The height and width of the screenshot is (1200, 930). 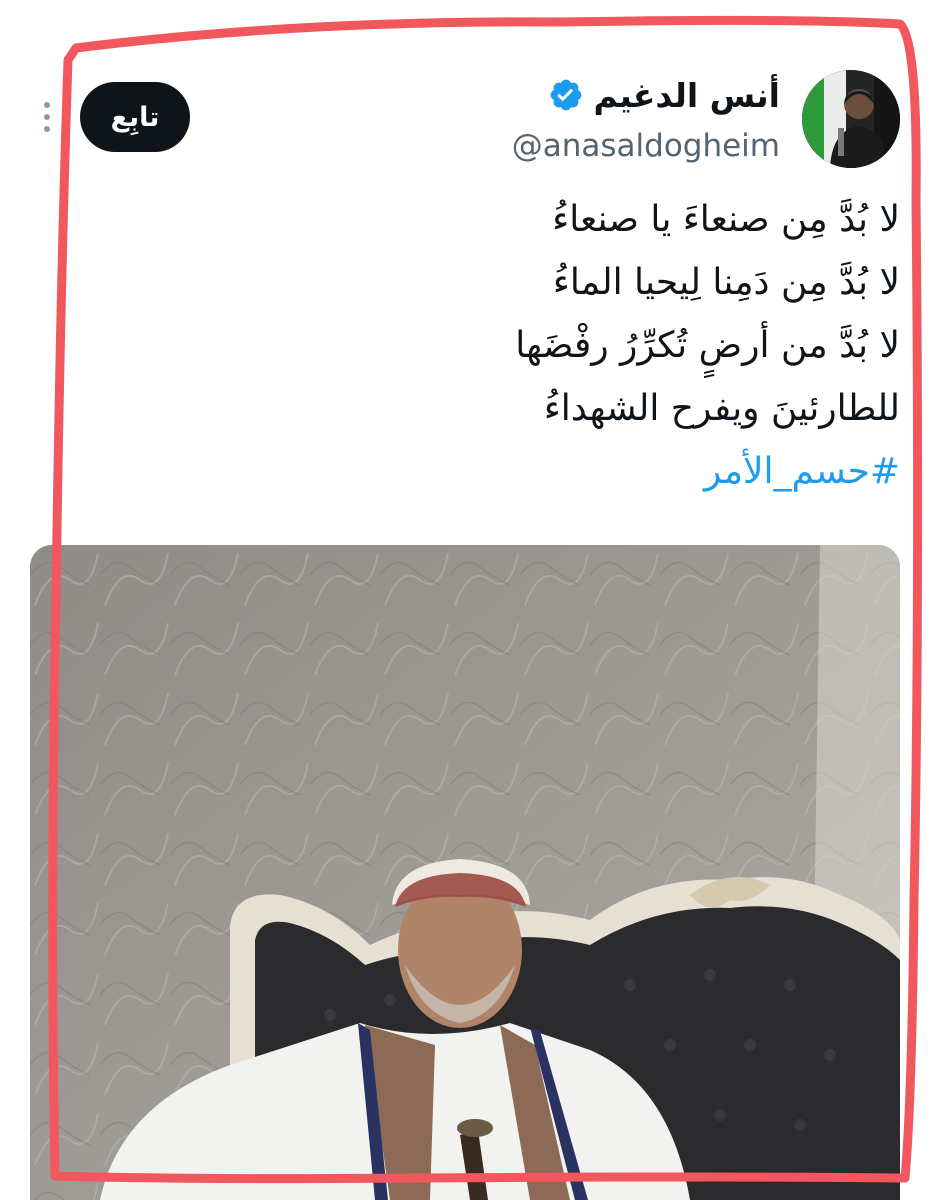 What do you see at coordinates (490, 471) in the screenshot?
I see `hashtag-link: #حسم_الأمر` at bounding box center [490, 471].